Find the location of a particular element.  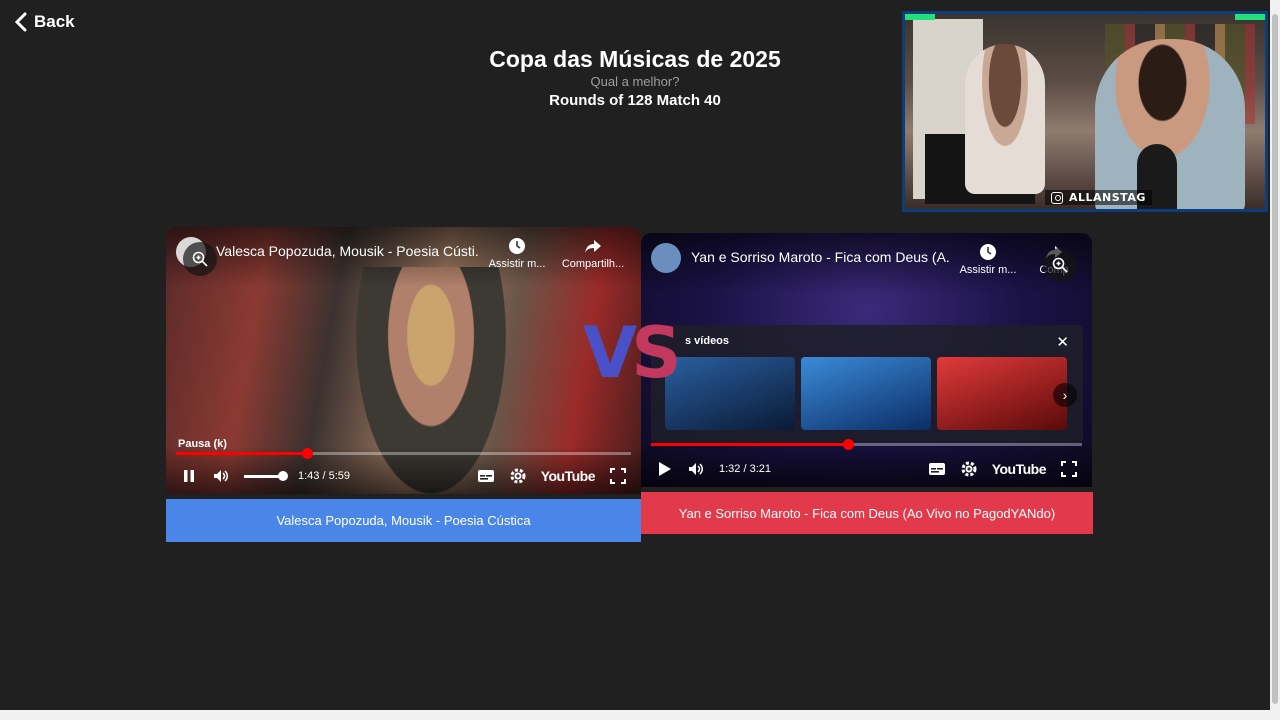

player-controls: 1:43 / 5:59 YouTube is located at coordinates (403, 470).